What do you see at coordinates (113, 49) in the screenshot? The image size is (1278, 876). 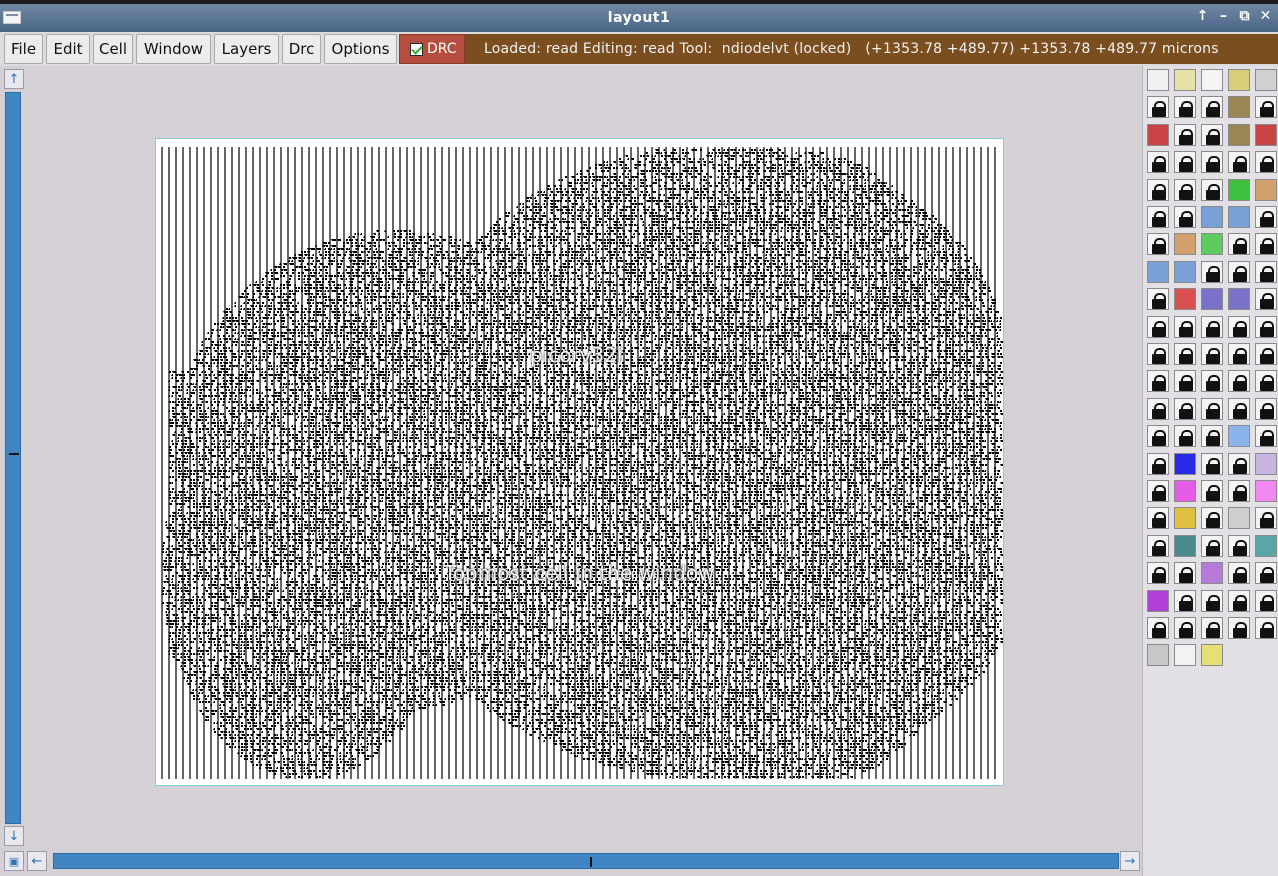 I see `menu-cell: Cell` at bounding box center [113, 49].